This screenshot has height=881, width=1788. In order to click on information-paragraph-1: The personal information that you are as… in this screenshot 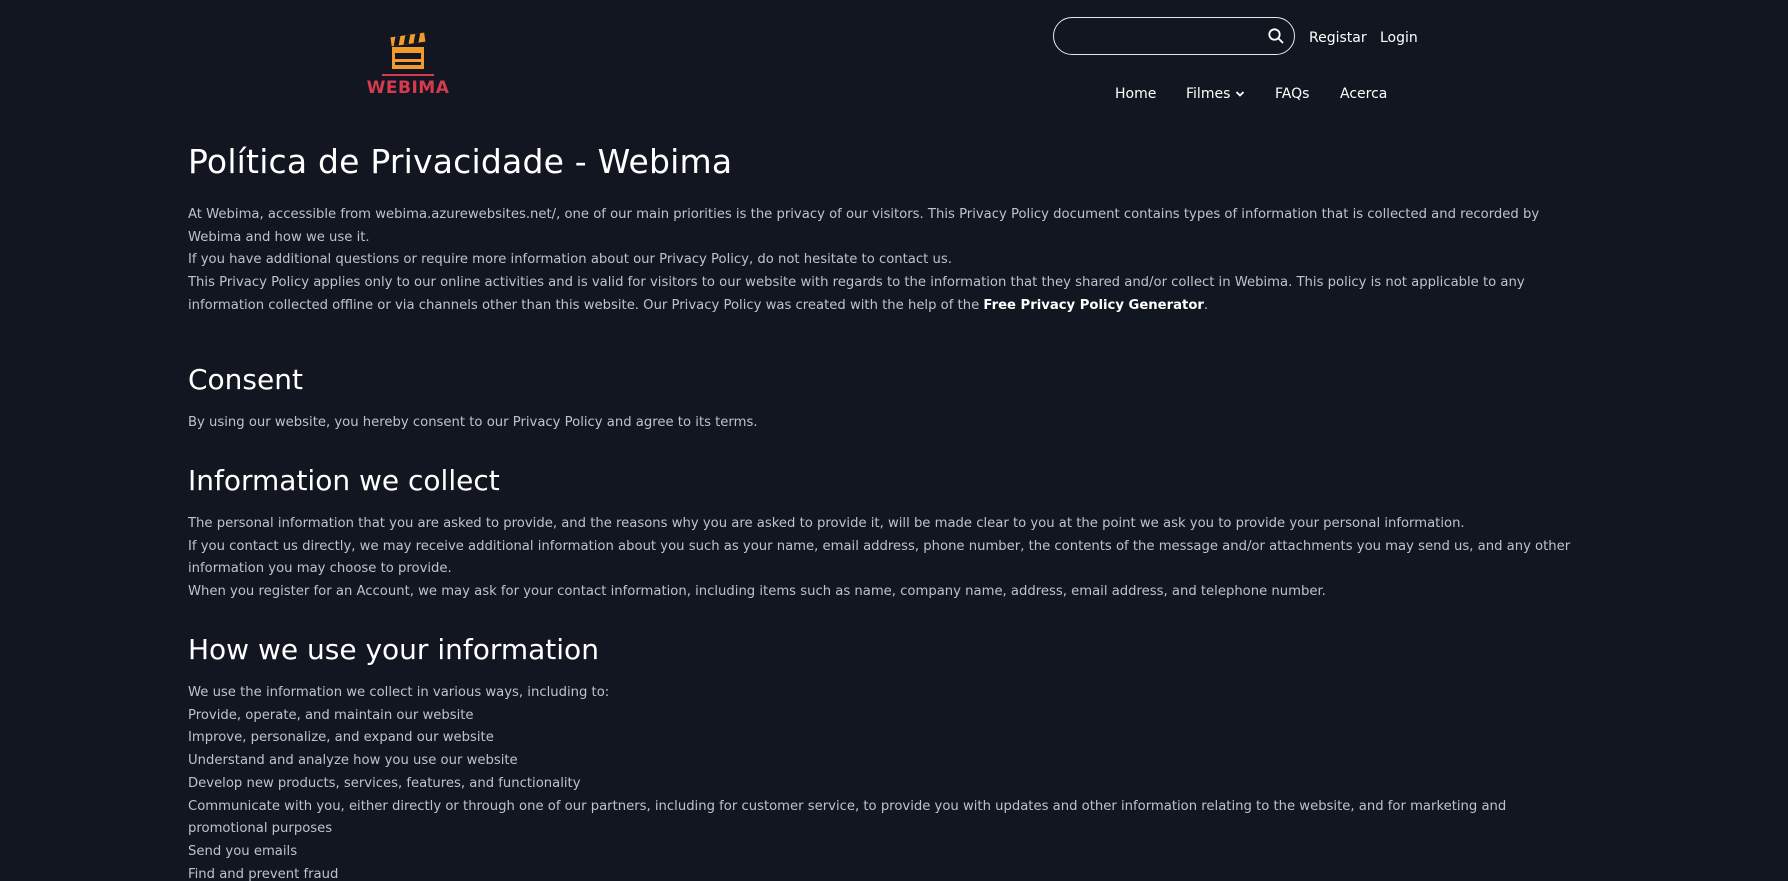, I will do `click(826, 523)`.